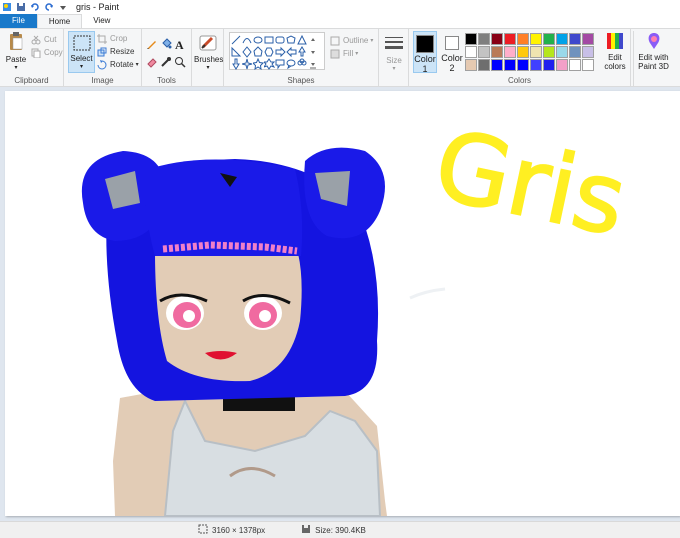  What do you see at coordinates (122, 51) in the screenshot?
I see `resize-label: Resize` at bounding box center [122, 51].